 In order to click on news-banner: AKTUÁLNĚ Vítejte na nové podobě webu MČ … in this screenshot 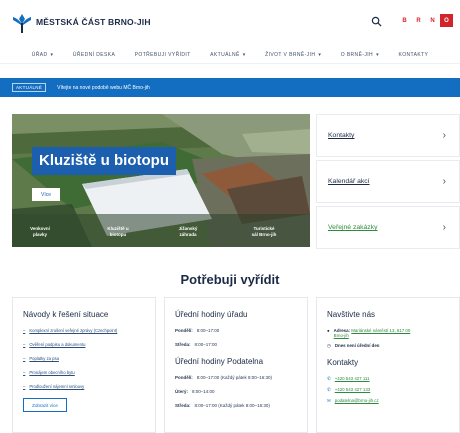, I will do `click(230, 87)`.